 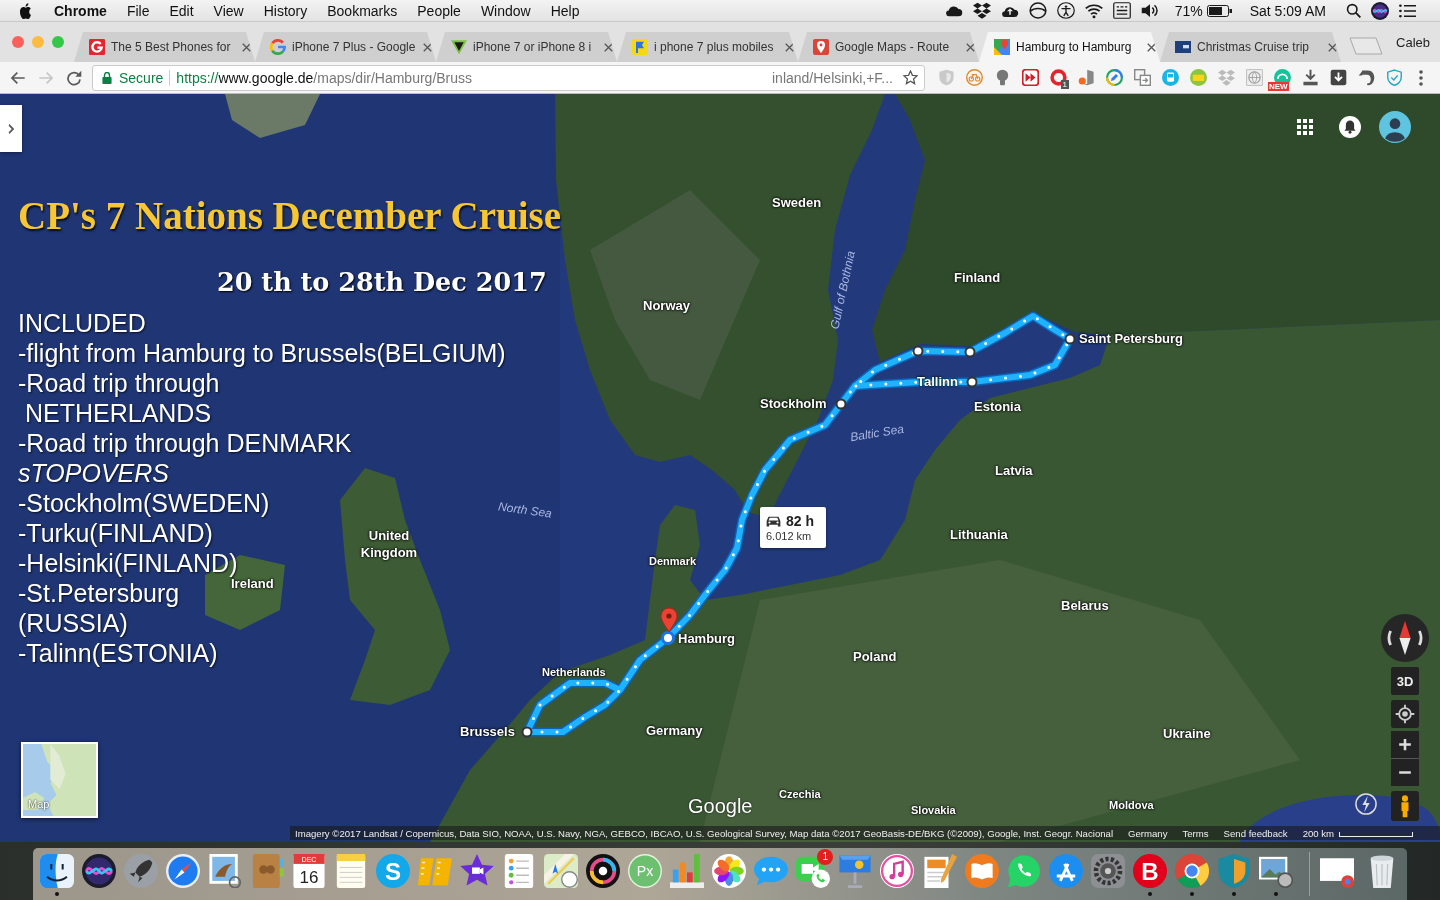 I want to click on start-marker, so click(x=668, y=638).